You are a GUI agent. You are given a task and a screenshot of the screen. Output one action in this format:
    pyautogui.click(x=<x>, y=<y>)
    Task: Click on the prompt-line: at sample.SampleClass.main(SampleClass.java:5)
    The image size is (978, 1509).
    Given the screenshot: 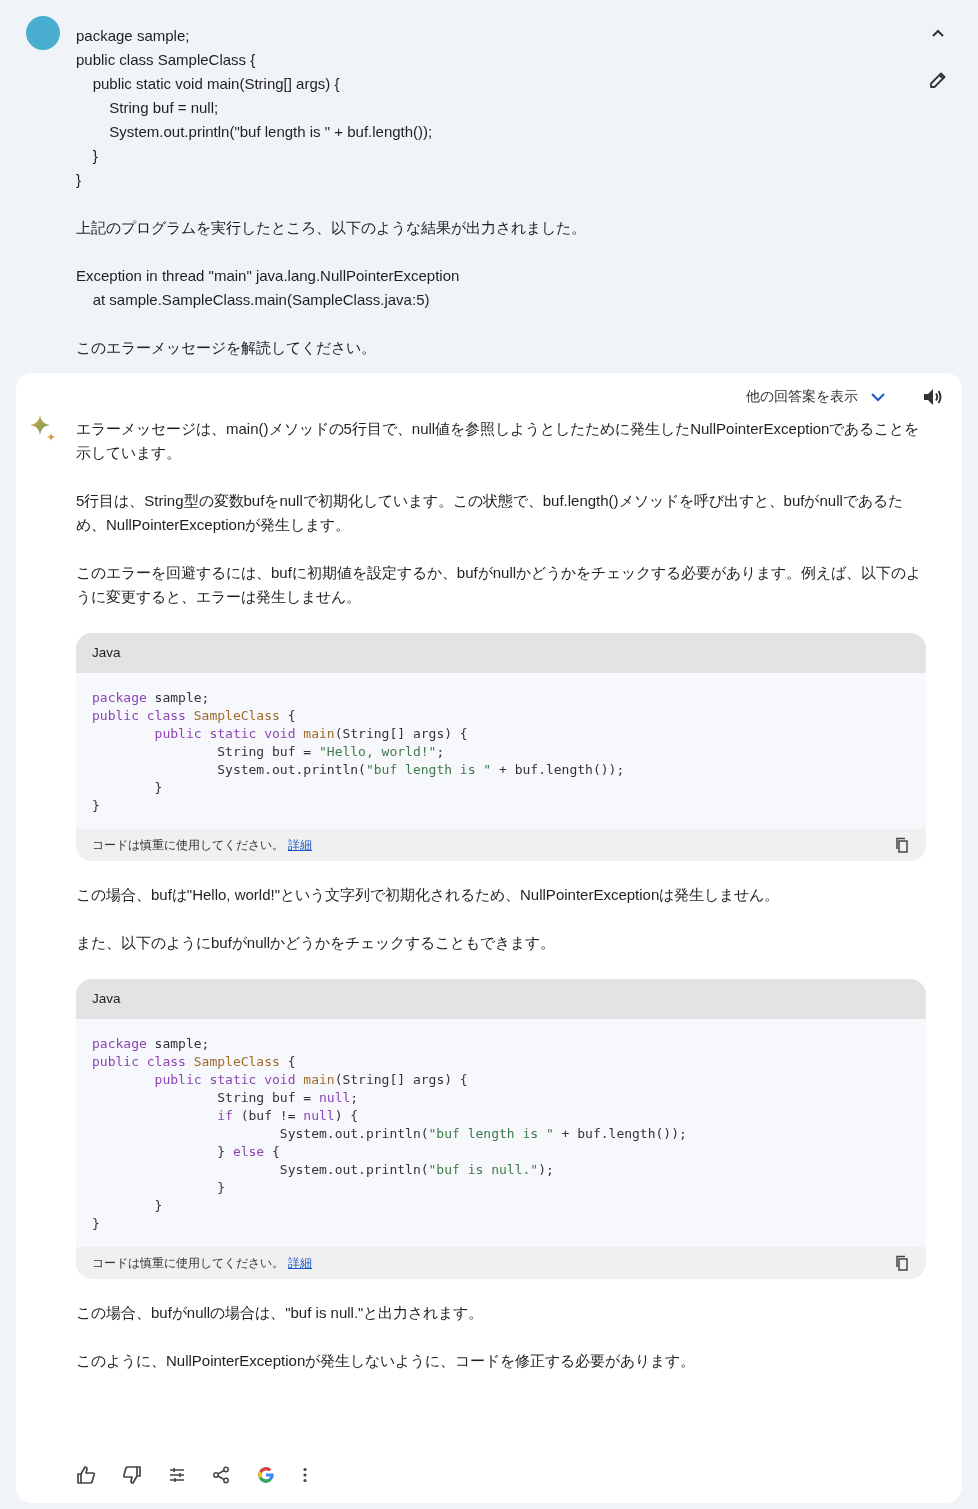 What is the action you would take?
    pyautogui.click(x=261, y=300)
    